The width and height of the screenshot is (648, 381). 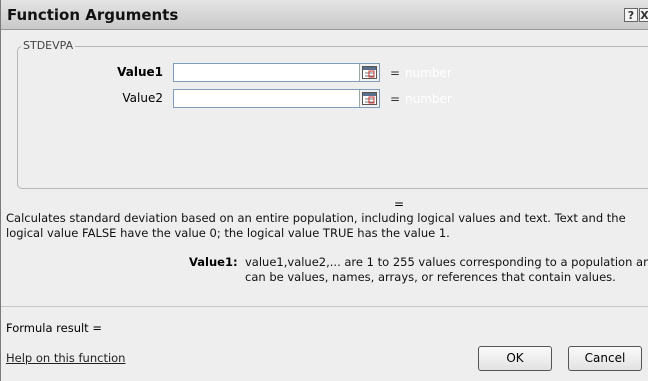 What do you see at coordinates (428, 99) in the screenshot?
I see `value2-type-hint: number` at bounding box center [428, 99].